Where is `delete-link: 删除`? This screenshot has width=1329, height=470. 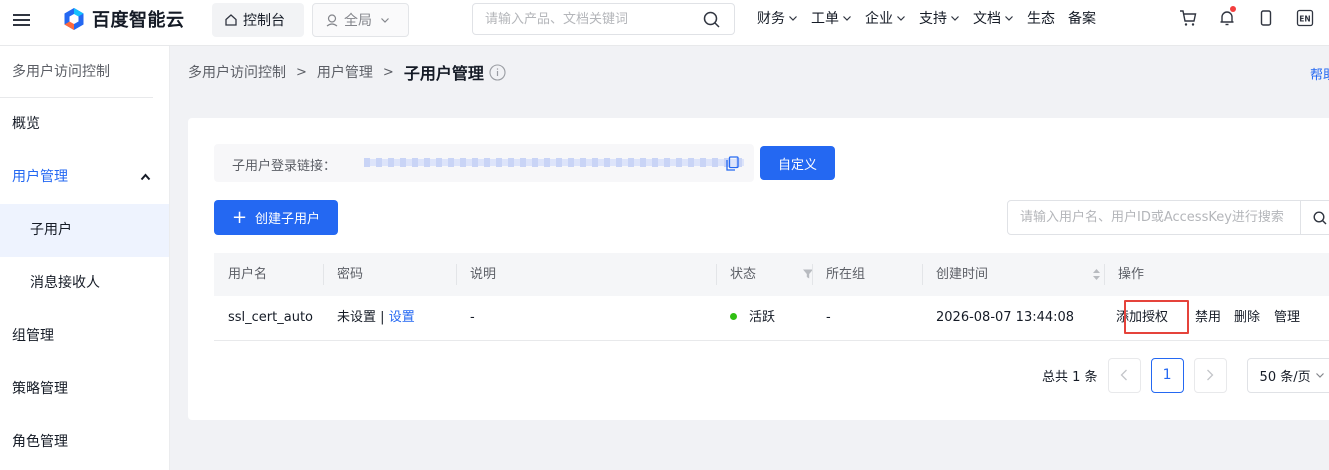 delete-link: 删除 is located at coordinates (1247, 318).